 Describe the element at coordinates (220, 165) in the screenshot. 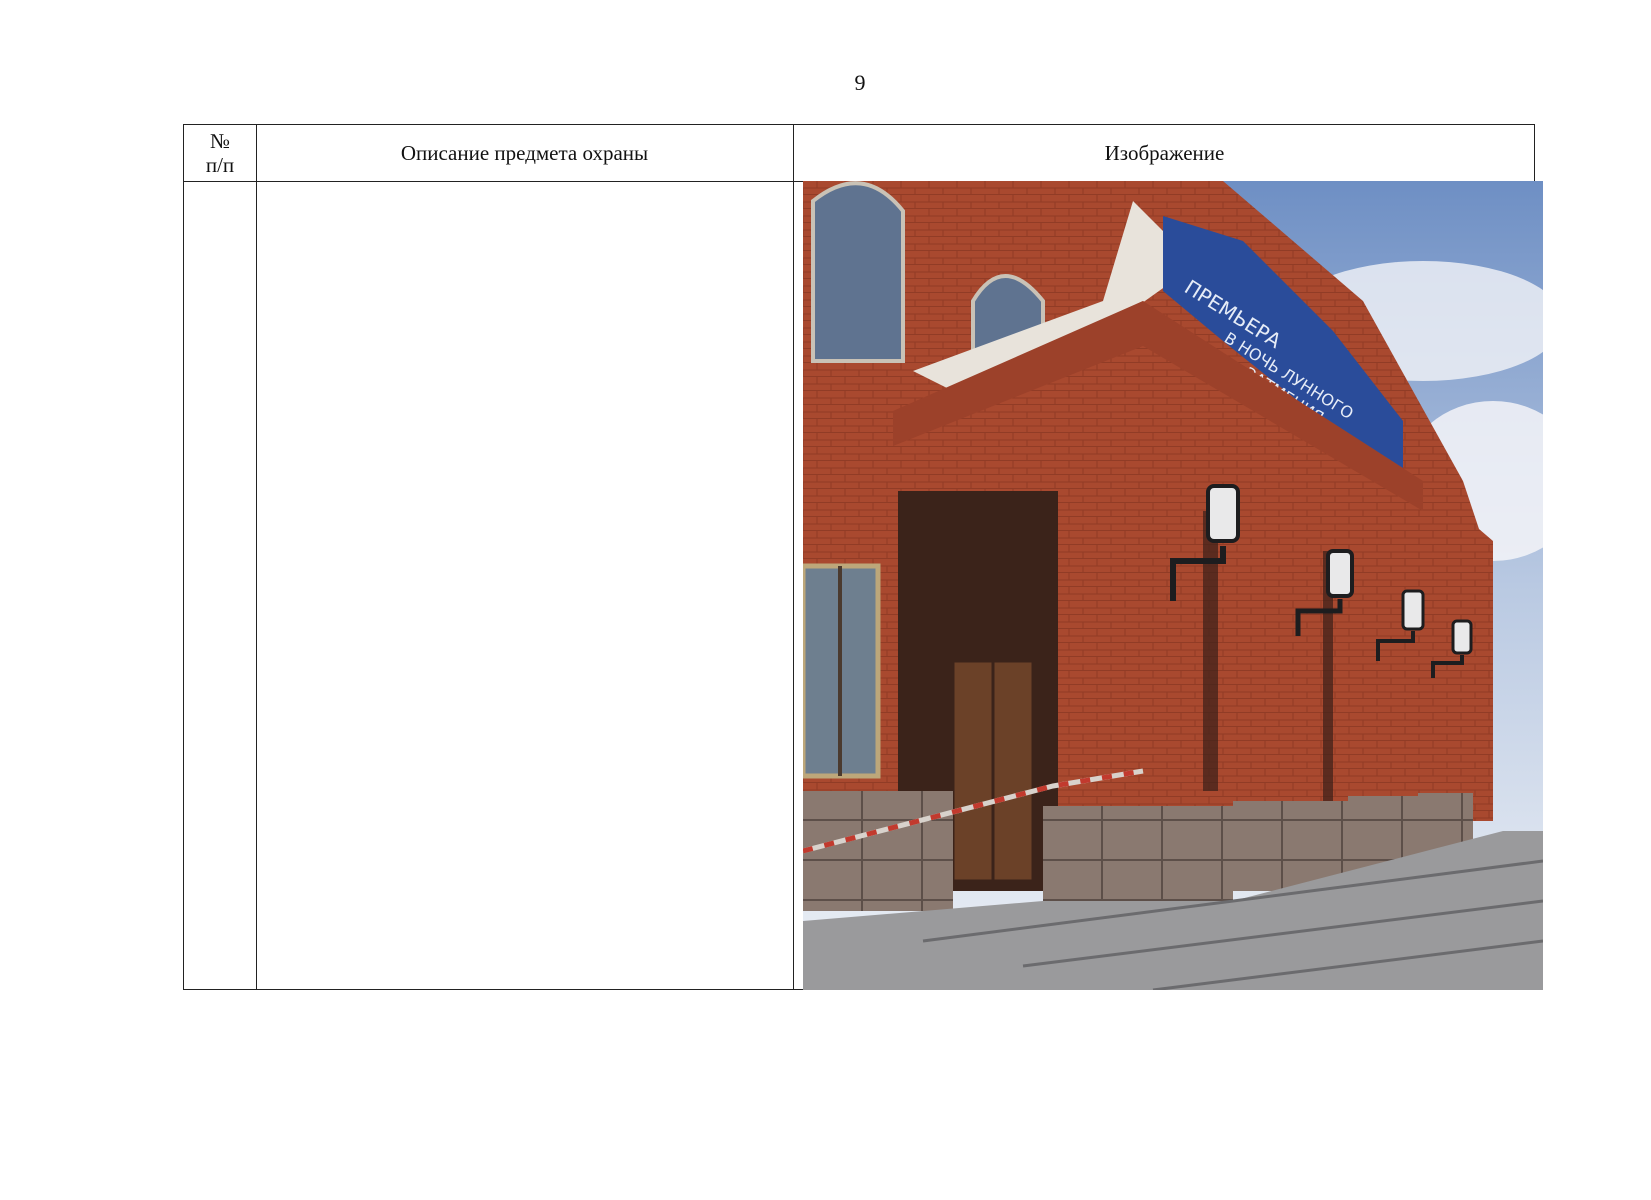

I see `number-sub: п/п` at that location.